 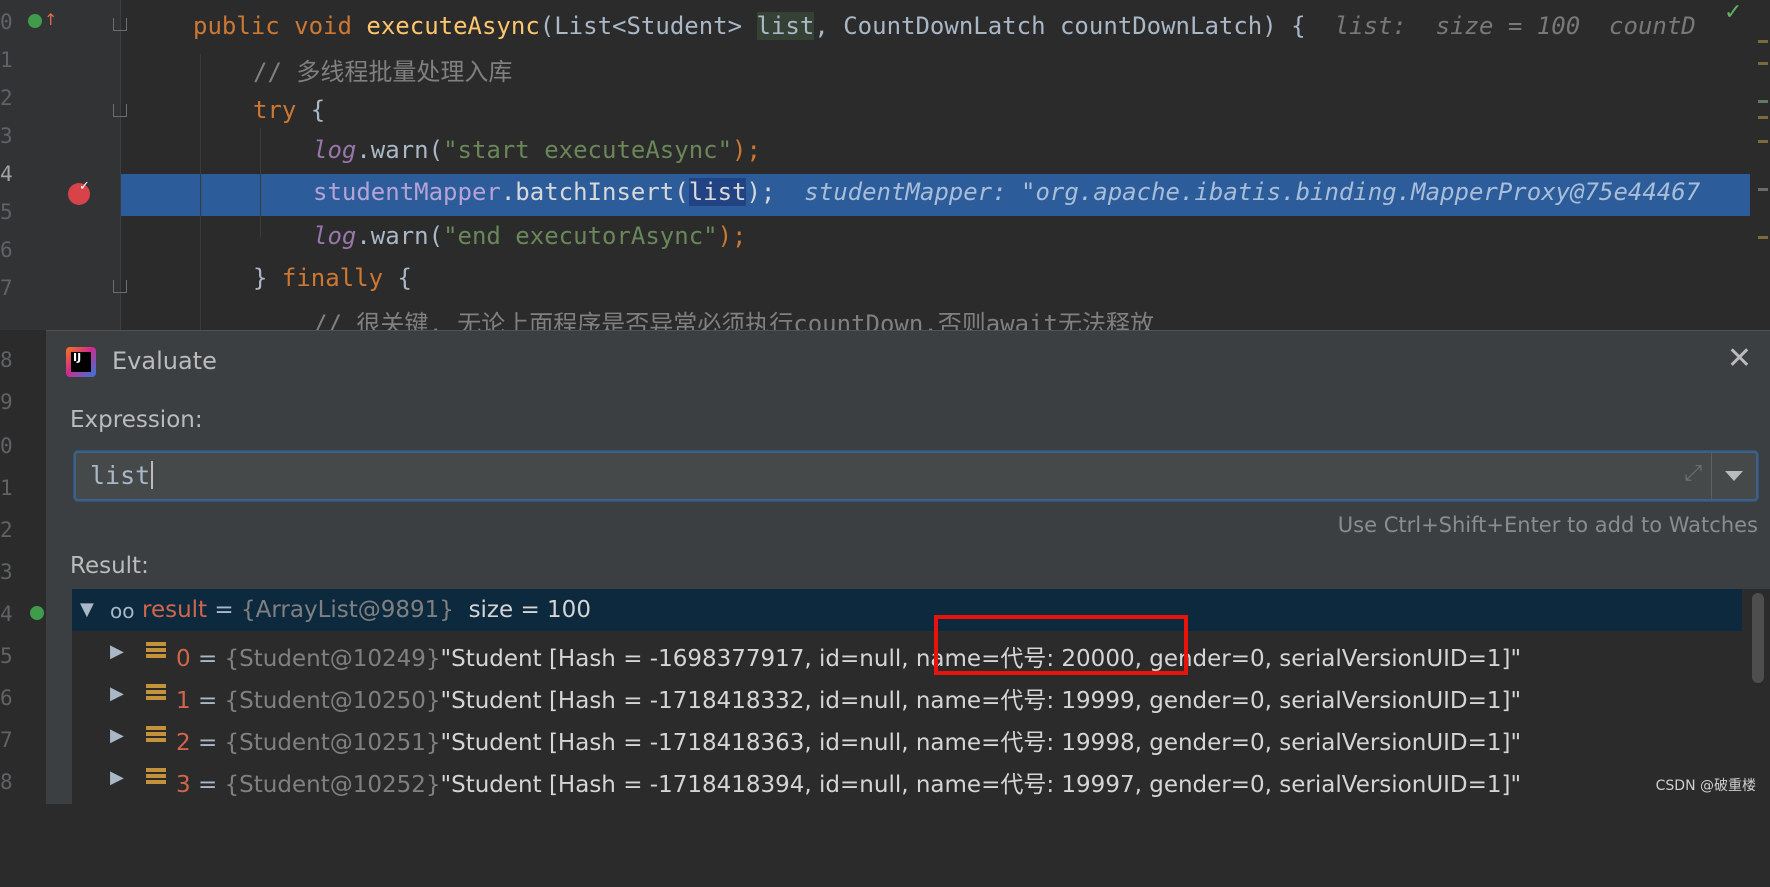 What do you see at coordinates (588, 150) in the screenshot?
I see `string-literal: "start executeAsync"` at bounding box center [588, 150].